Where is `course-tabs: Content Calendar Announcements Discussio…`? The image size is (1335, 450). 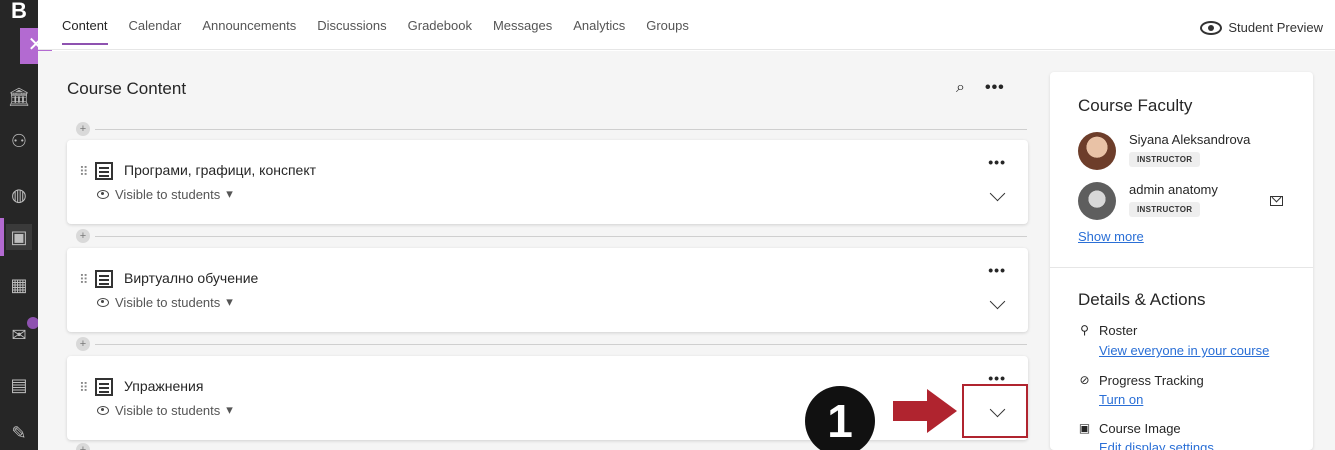
course-tabs: Content Calendar Announcements Discussio… is located at coordinates (375, 31).